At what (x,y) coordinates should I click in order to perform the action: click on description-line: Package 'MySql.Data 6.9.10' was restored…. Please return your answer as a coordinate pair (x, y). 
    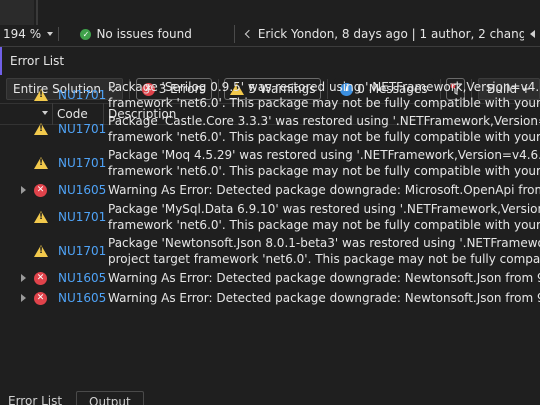
    Looking at the image, I should click on (324, 209).